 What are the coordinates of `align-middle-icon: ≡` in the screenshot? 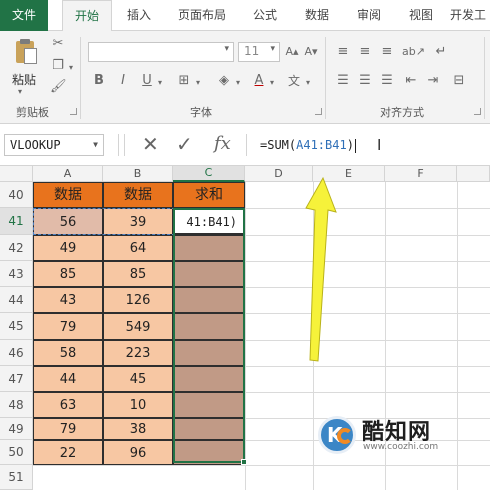 It's located at (365, 52).